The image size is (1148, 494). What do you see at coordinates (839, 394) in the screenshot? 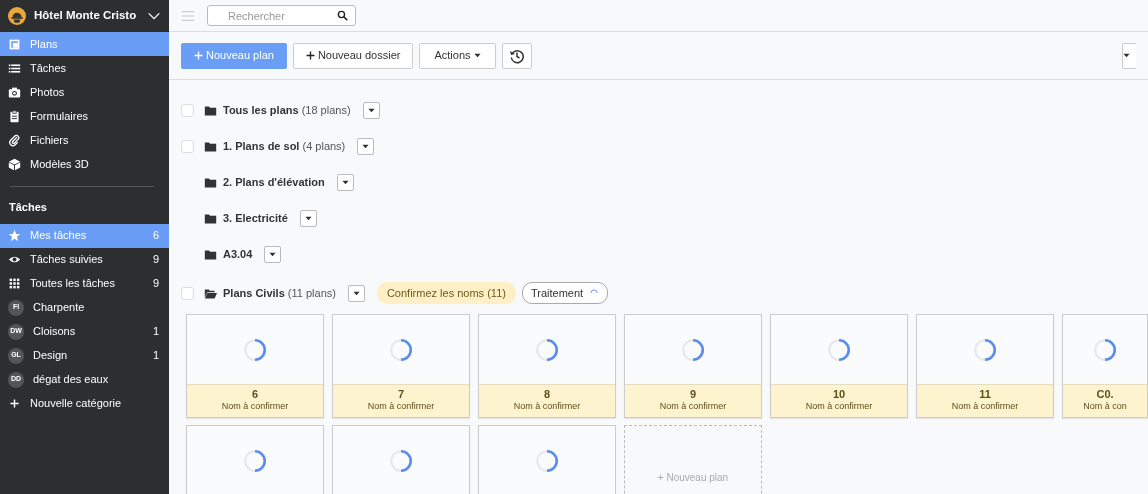
I see `plan-number: 10` at bounding box center [839, 394].